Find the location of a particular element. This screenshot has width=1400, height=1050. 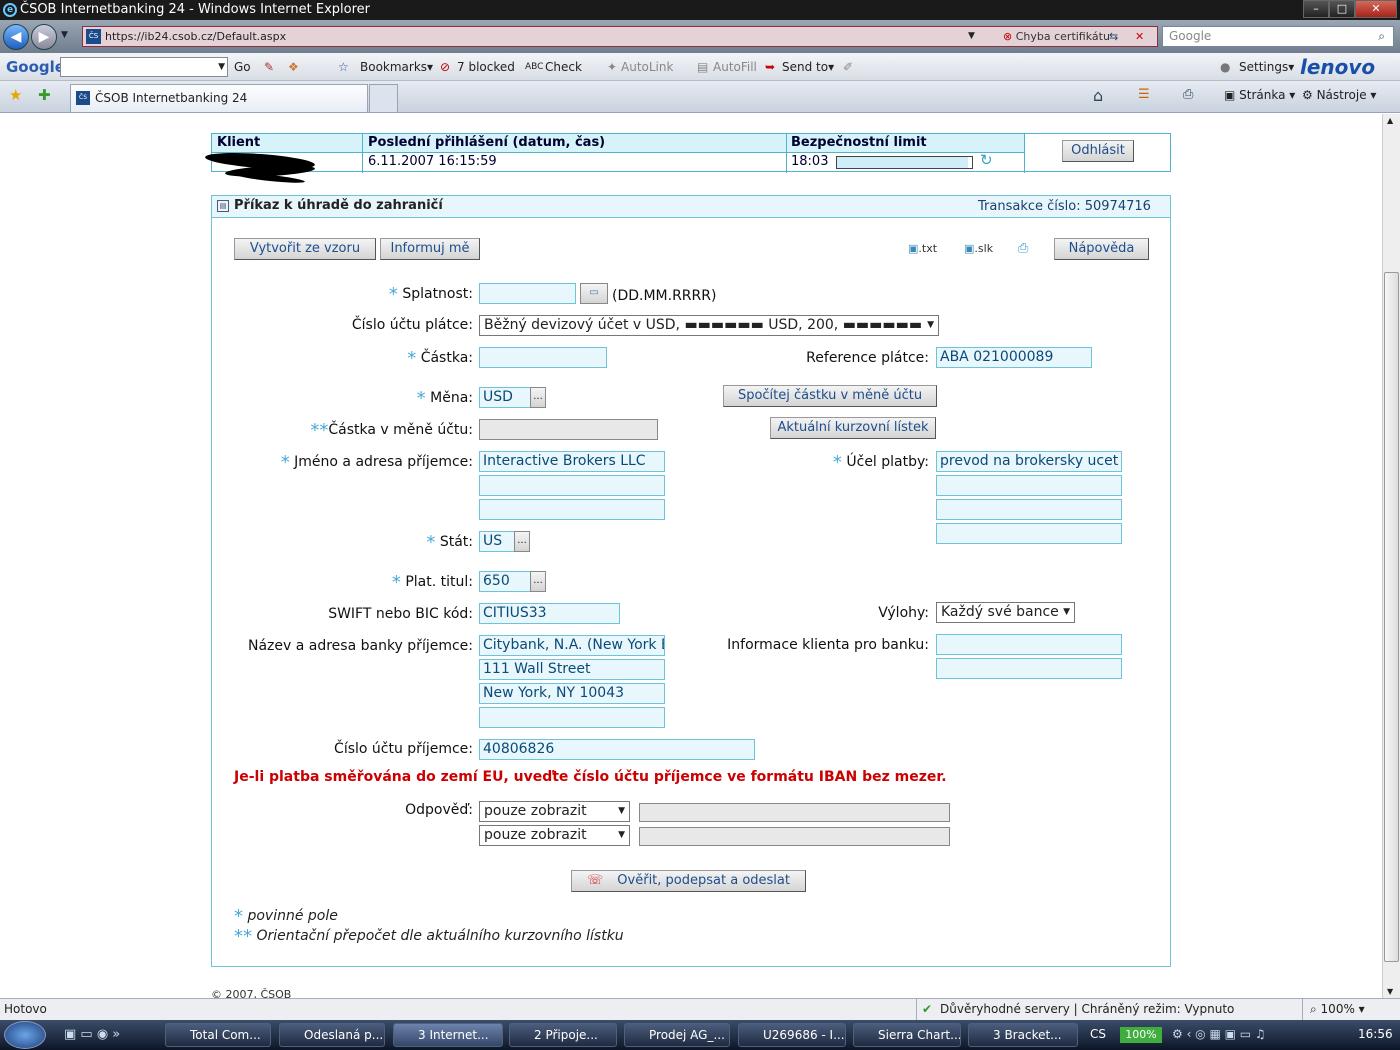

back-arrow-icon: ◀ is located at coordinates (16, 37).